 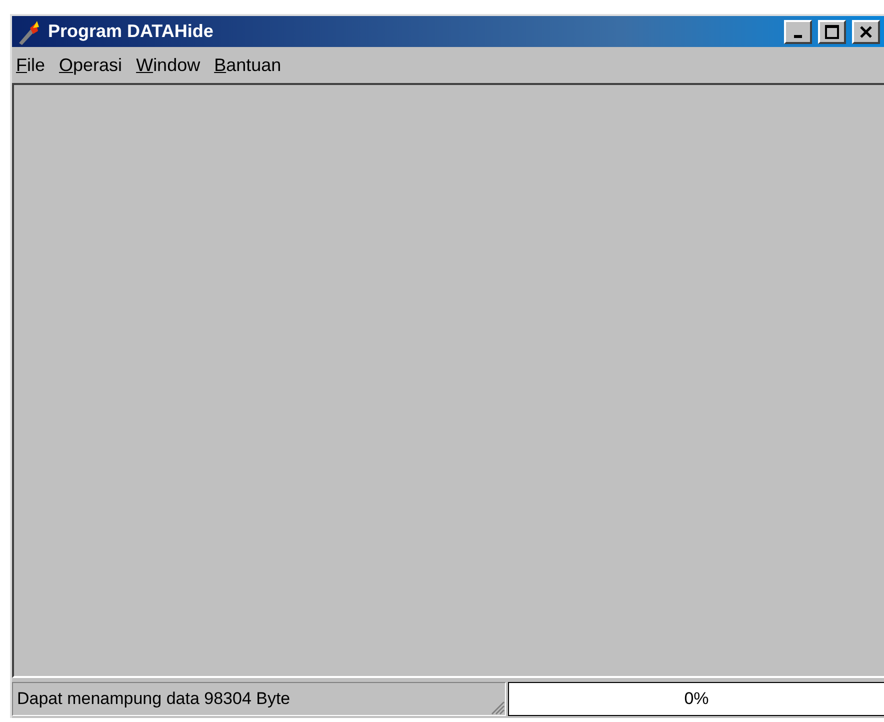 What do you see at coordinates (153, 699) in the screenshot?
I see `status-message: Dapat menampung data 98304 Byte` at bounding box center [153, 699].